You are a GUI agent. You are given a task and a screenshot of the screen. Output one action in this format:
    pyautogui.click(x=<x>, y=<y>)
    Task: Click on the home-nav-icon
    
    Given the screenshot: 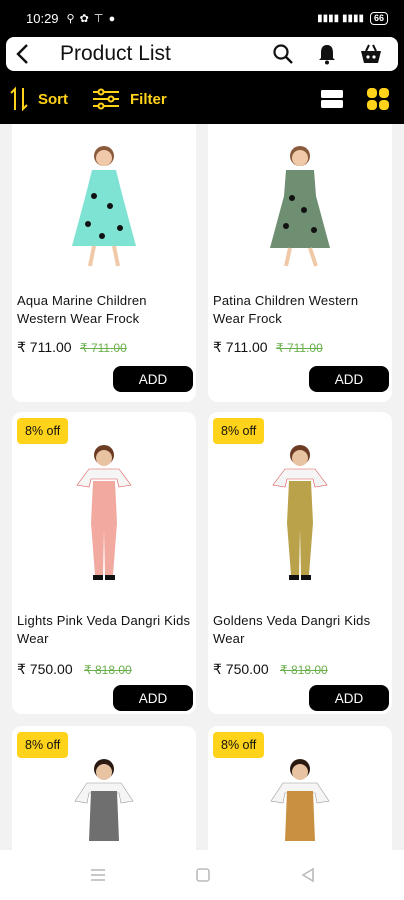 What is the action you would take?
    pyautogui.click(x=203, y=875)
    